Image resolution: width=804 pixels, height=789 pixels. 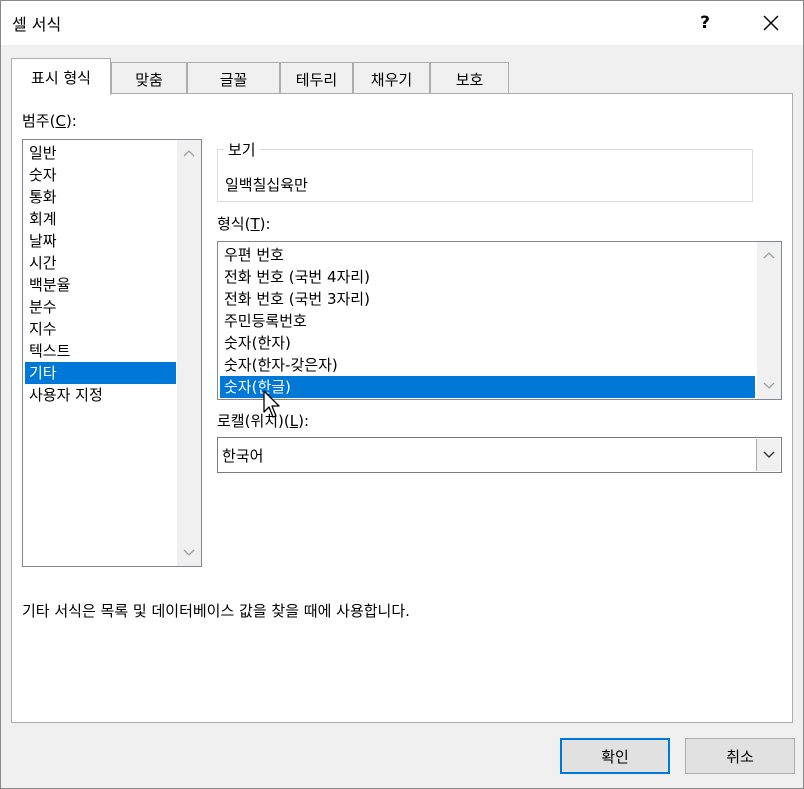 I want to click on type-item-phone-4digit: 전화 번호 (국번 4자리), so click(x=487, y=277).